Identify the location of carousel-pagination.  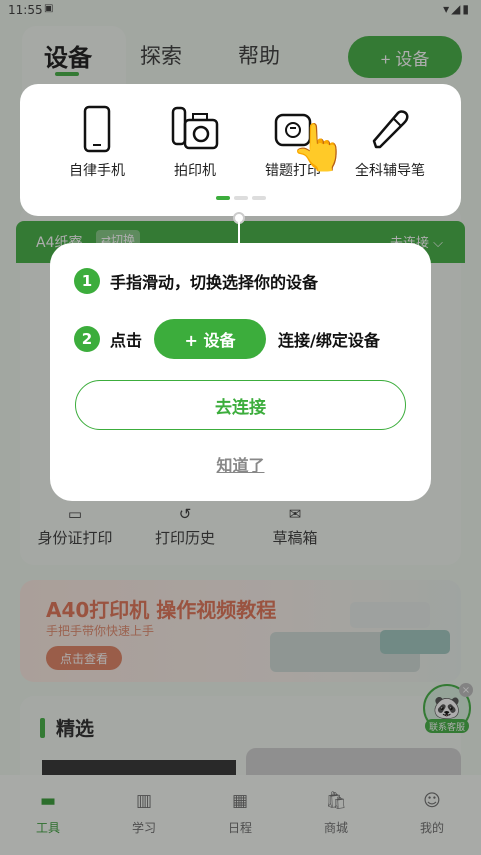
(244, 198).